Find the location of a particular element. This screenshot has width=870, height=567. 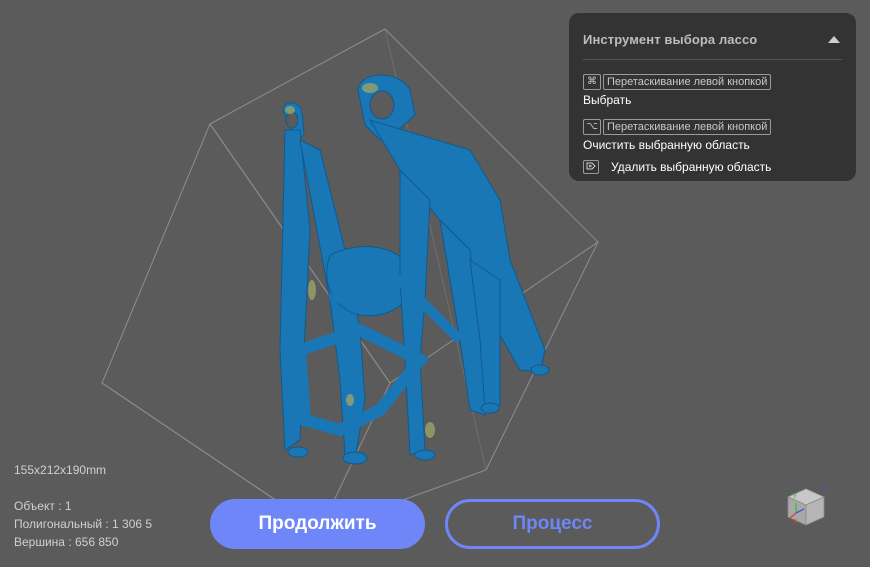

vertex-count: Вершина : 656 850 is located at coordinates (66, 542).